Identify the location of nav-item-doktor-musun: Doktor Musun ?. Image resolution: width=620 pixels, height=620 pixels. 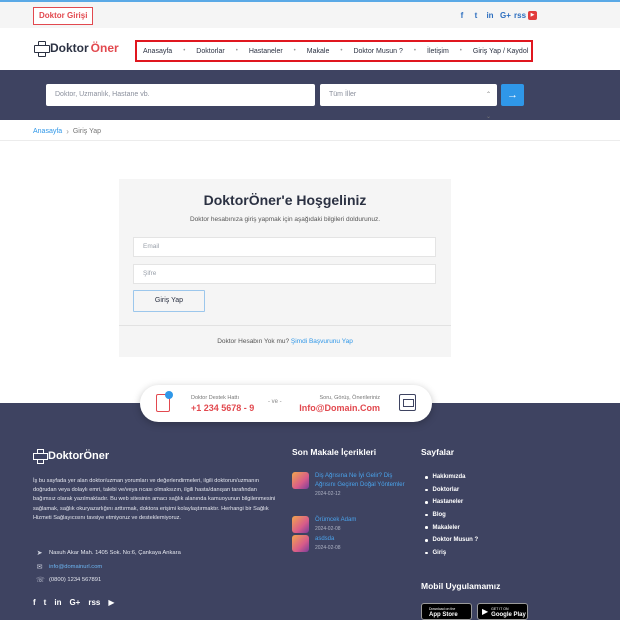
(377, 51).